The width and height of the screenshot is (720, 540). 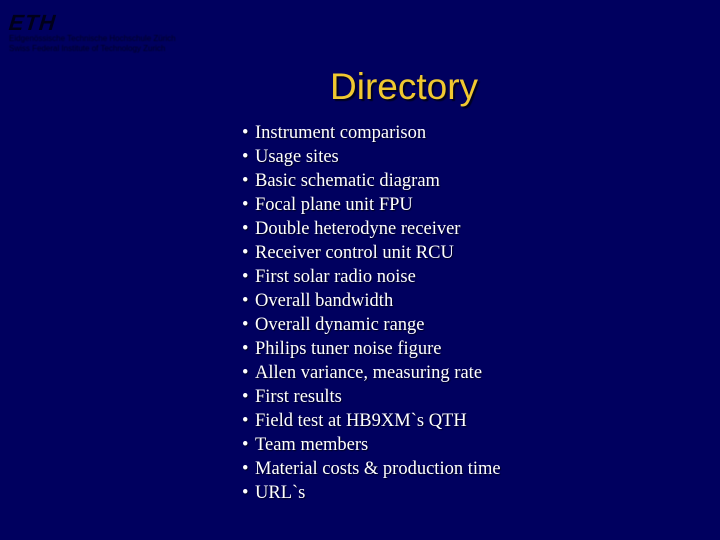 What do you see at coordinates (280, 493) in the screenshot?
I see `list-item-label: URL`s` at bounding box center [280, 493].